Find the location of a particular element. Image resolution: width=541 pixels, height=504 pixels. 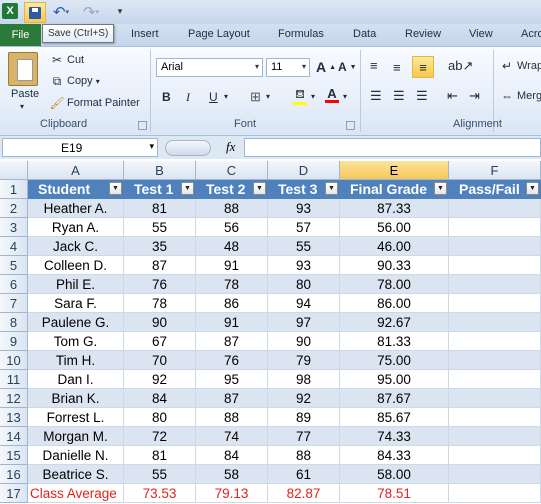

average-cell-b17: 73.53 is located at coordinates (160, 493).